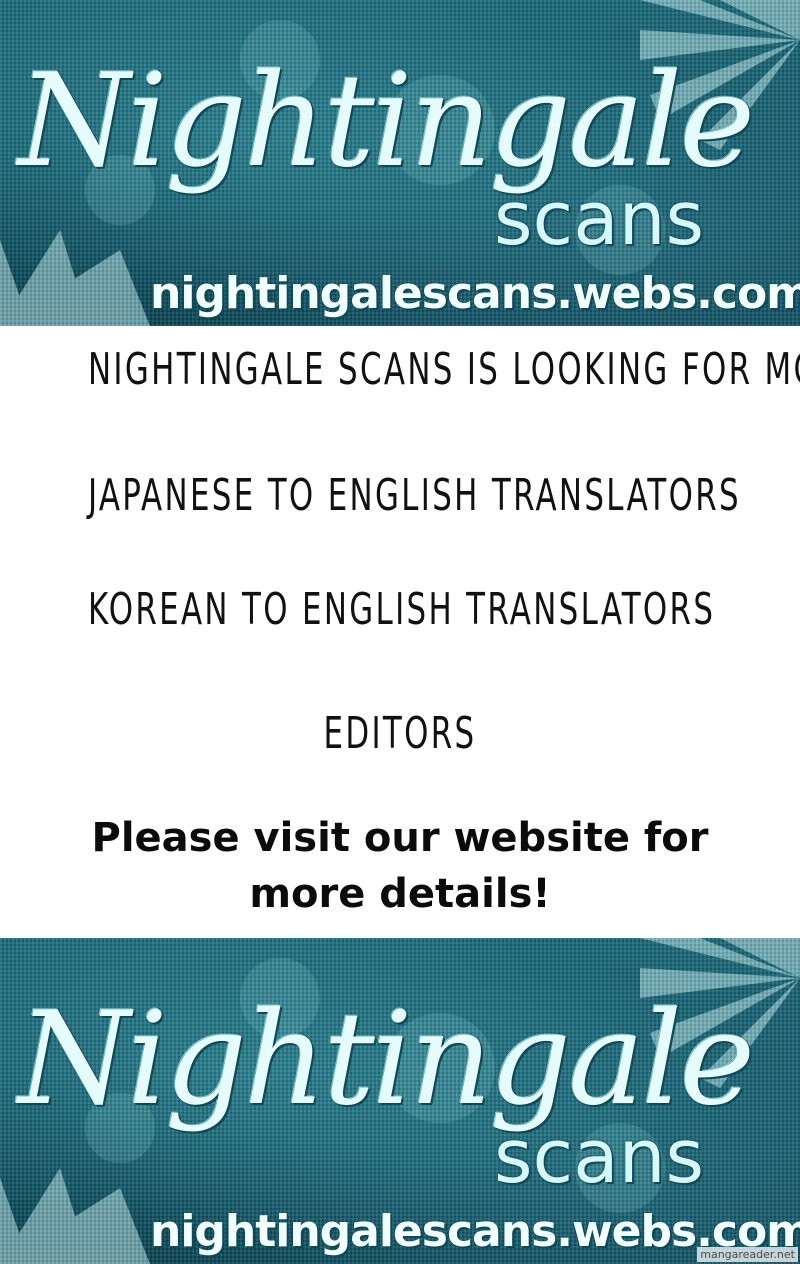  I want to click on logo-url: nightingalescans.webs.com/, so click(475, 293).